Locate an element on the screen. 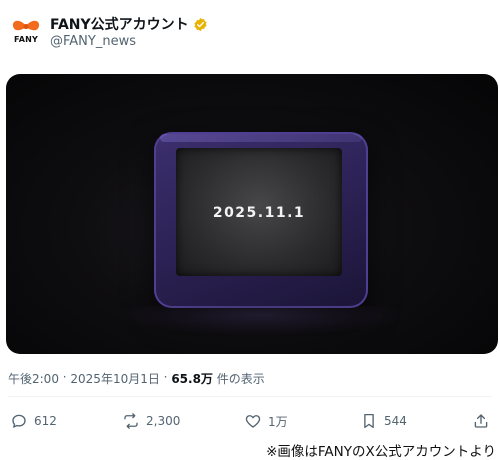 Image resolution: width=500 pixels, height=460 pixels. tv-highlight is located at coordinates (261, 138).